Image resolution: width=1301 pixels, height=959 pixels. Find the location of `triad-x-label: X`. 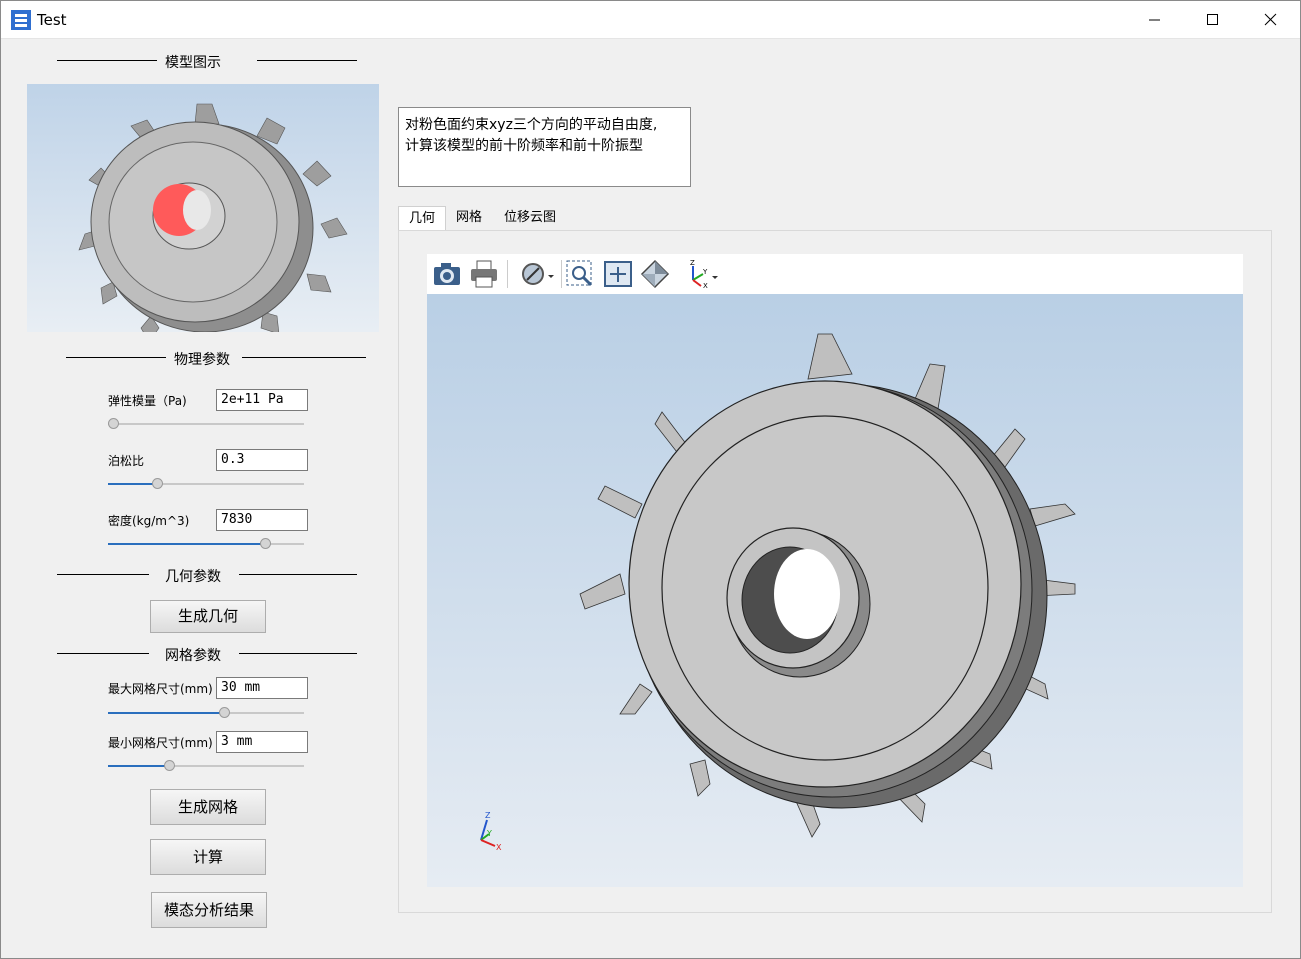

triad-x-label: X is located at coordinates (499, 847).